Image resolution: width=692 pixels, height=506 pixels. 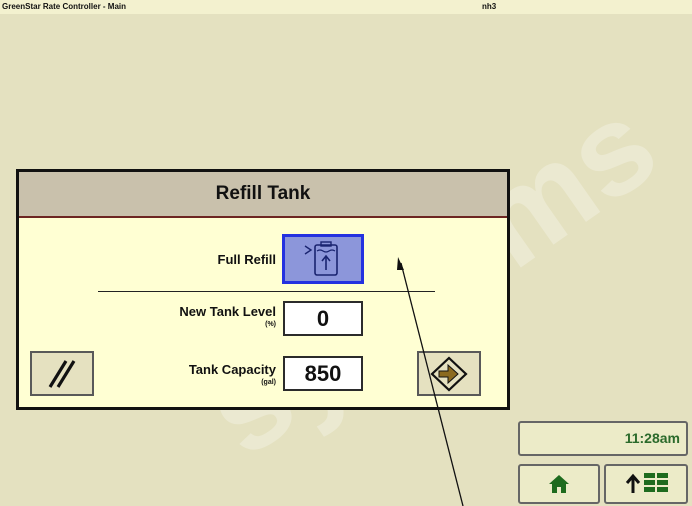 I want to click on divider, so click(x=266, y=291).